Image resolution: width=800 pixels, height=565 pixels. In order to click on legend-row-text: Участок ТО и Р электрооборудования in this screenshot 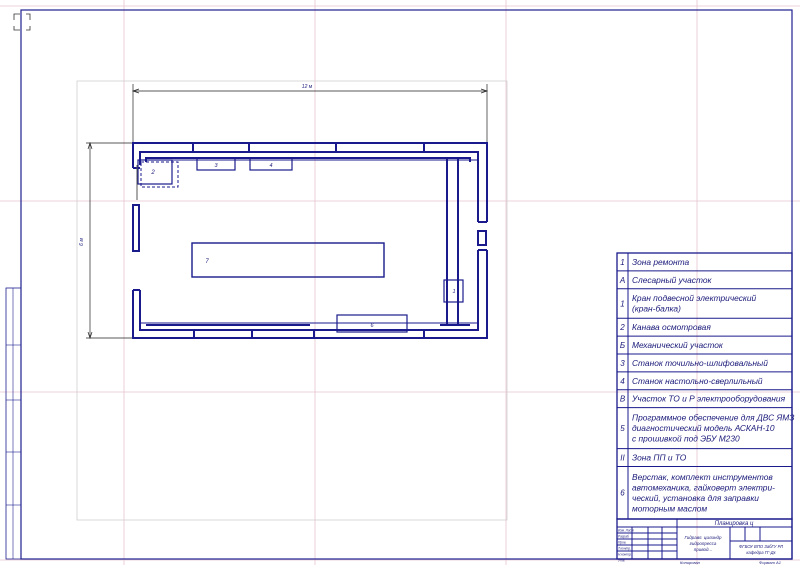, I will do `click(708, 399)`.